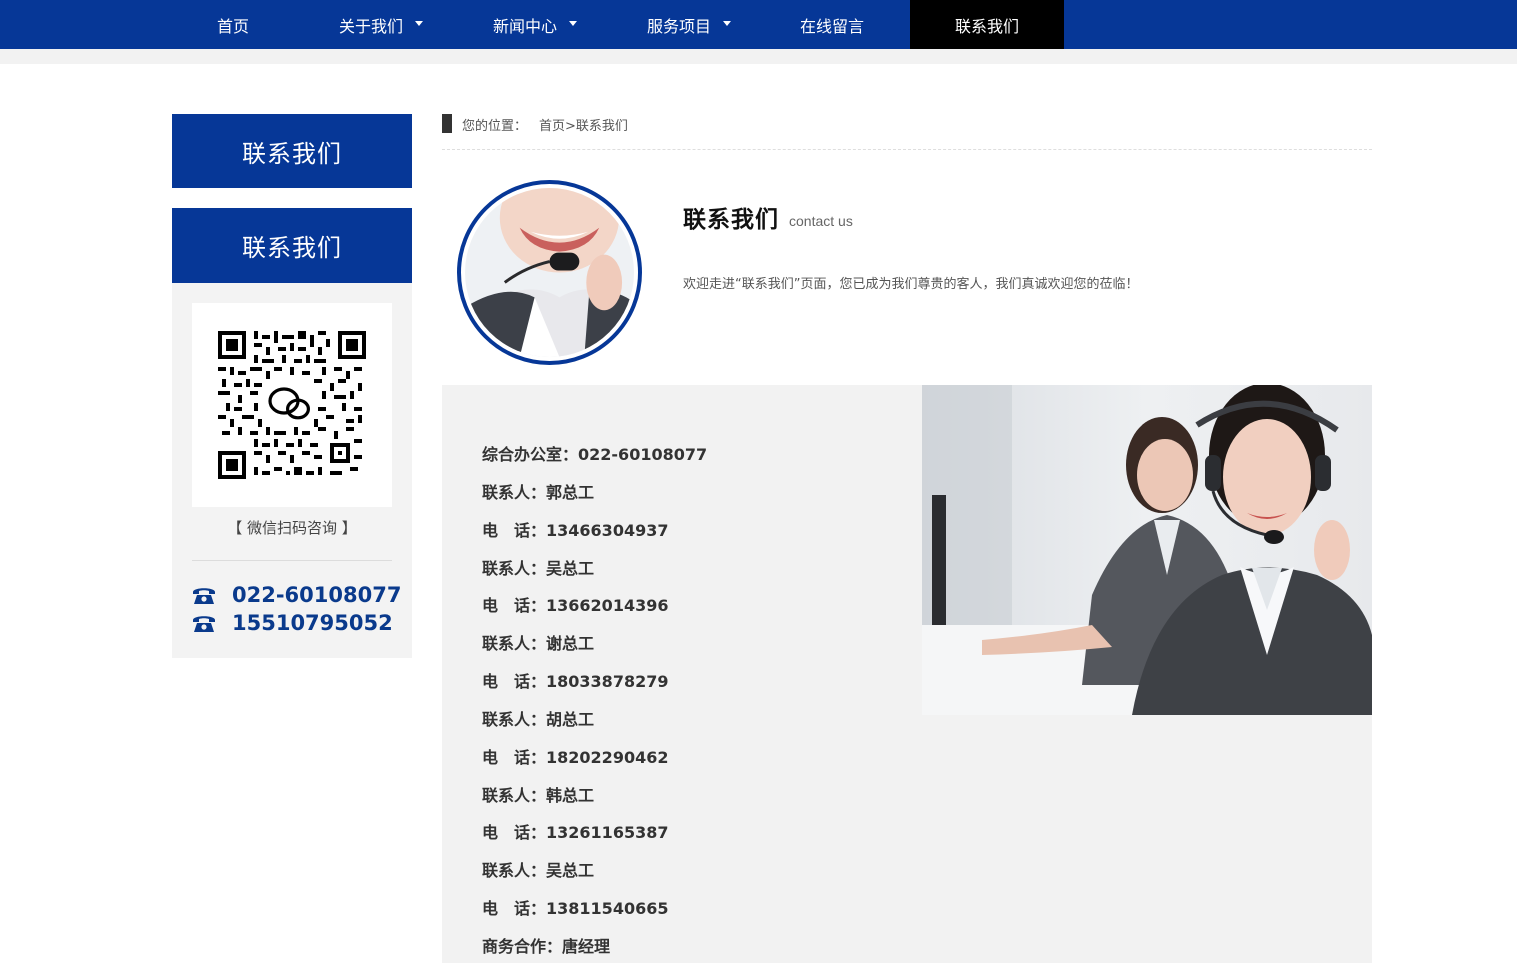 The image size is (1517, 963). I want to click on info-line-phone: 电 话：13662014396, so click(575, 604).